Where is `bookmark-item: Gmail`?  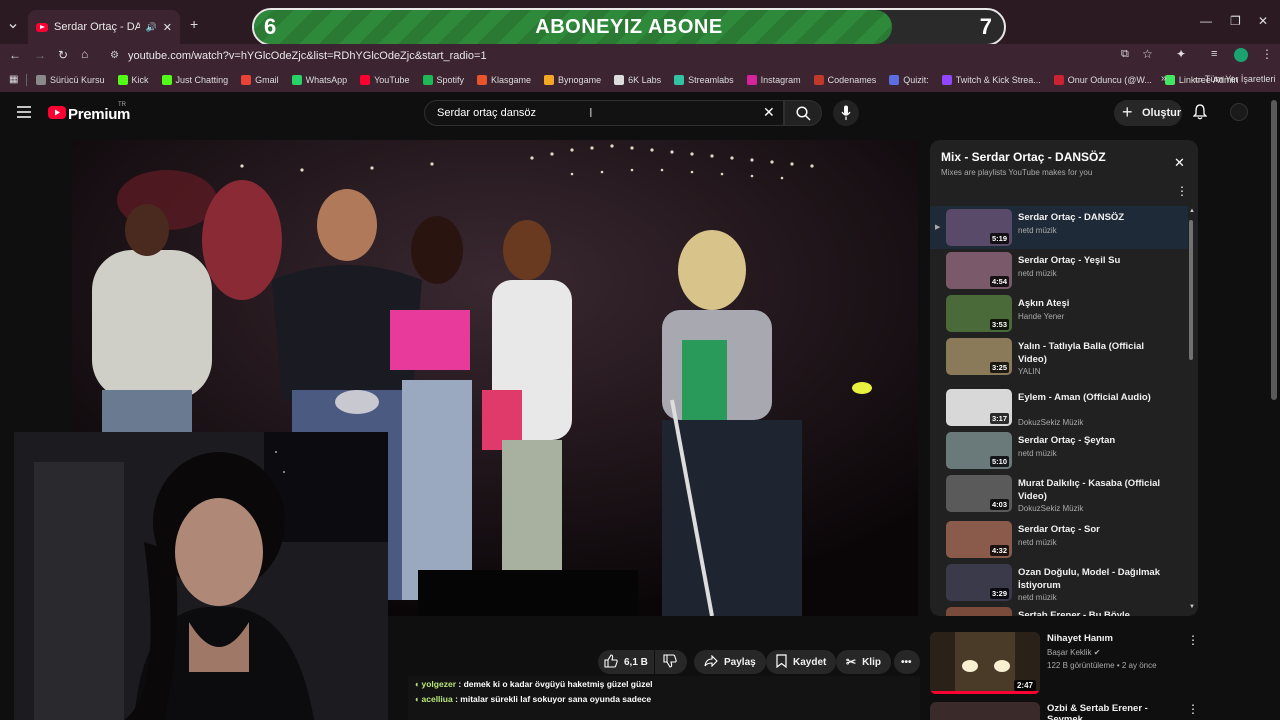 bookmark-item: Gmail is located at coordinates (260, 80).